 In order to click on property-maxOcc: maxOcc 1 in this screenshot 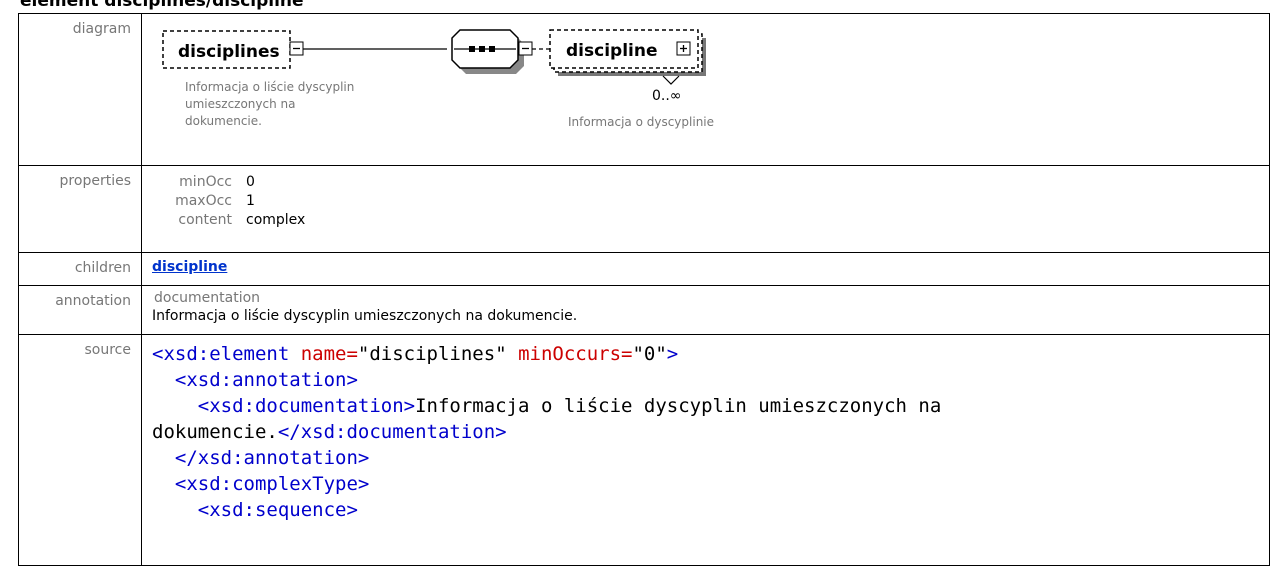, I will do `click(710, 201)`.